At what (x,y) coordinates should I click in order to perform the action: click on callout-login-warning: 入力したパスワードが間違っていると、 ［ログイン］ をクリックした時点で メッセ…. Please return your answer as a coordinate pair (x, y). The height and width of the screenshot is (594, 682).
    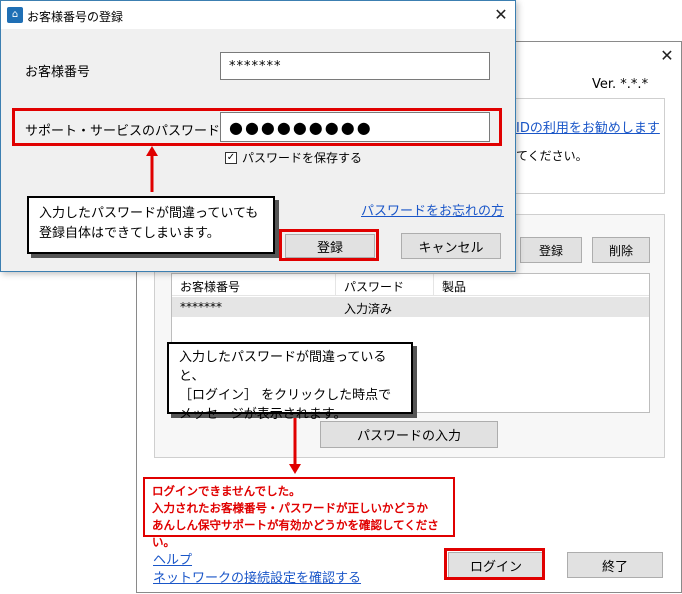
    Looking at the image, I should click on (290, 382).